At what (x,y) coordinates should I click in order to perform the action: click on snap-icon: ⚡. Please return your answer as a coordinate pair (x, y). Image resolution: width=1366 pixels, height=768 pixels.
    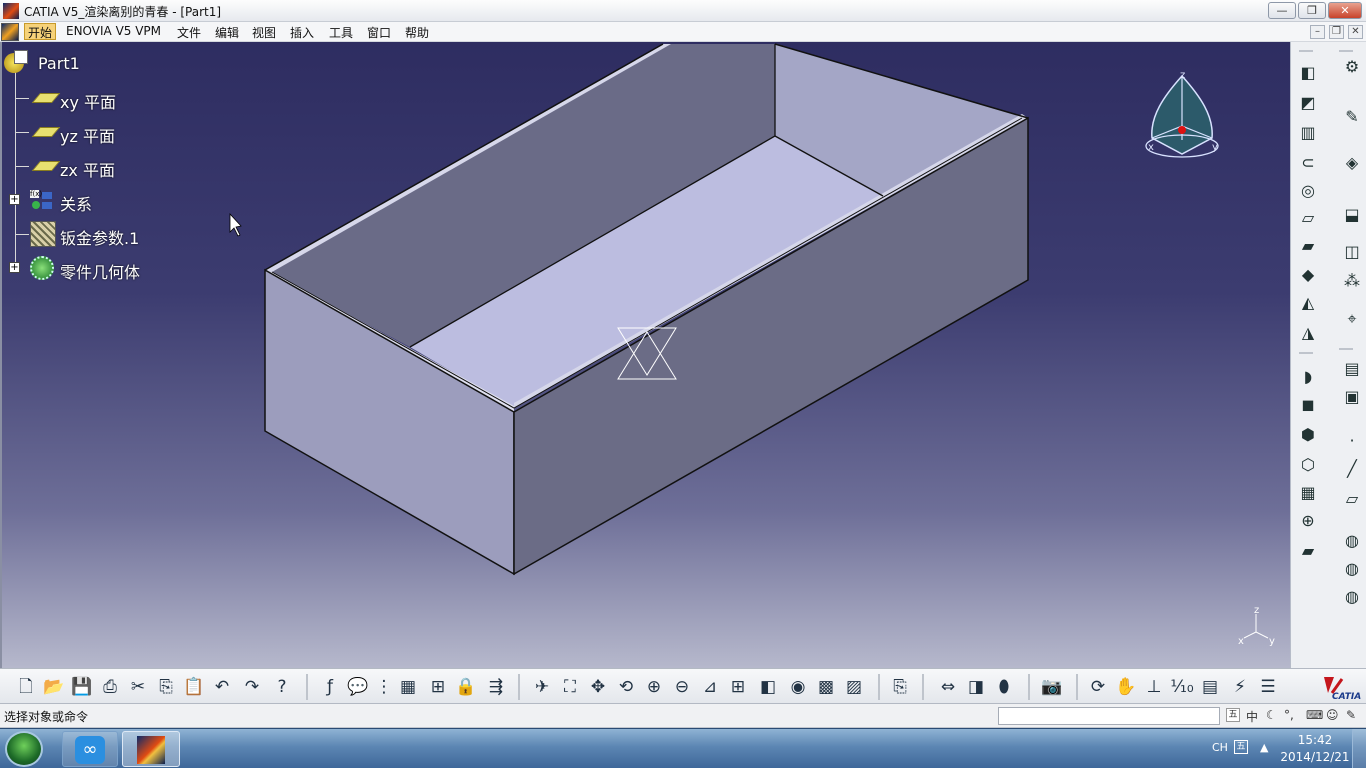
    Looking at the image, I should click on (1240, 687).